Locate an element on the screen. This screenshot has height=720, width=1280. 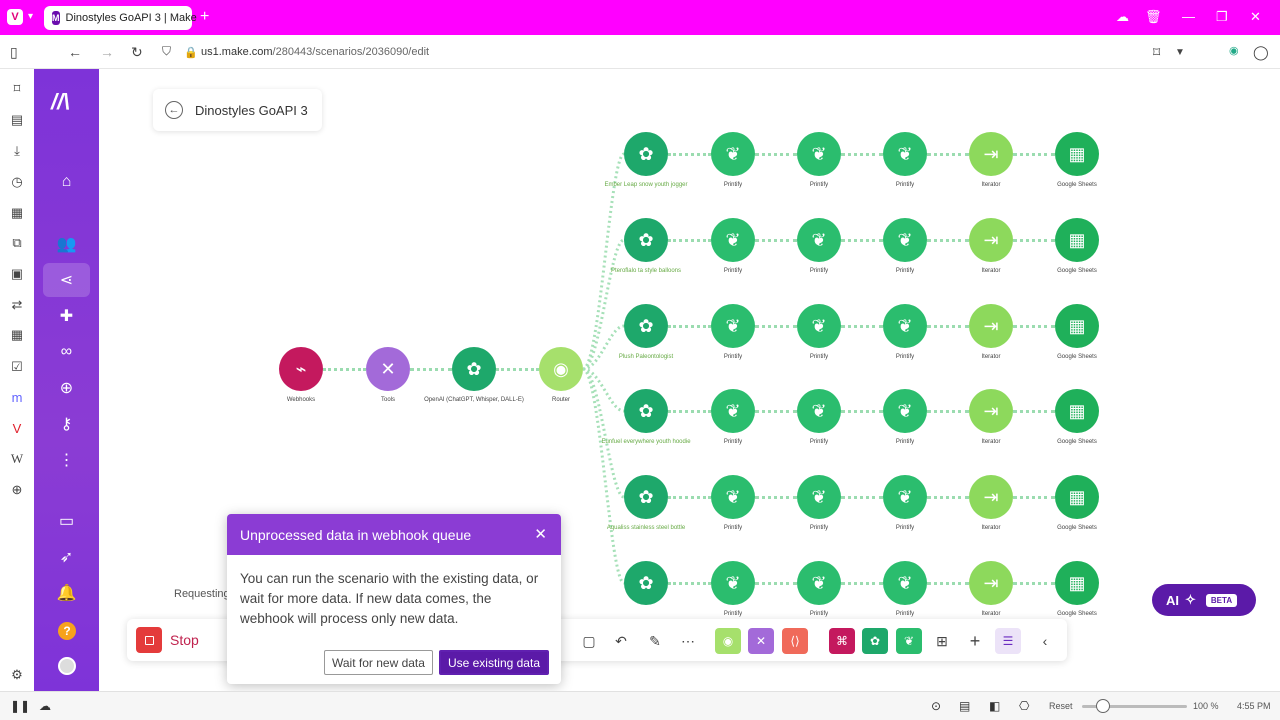
collapse-chevron-icon: ‹ is located at coordinates (1045, 641).